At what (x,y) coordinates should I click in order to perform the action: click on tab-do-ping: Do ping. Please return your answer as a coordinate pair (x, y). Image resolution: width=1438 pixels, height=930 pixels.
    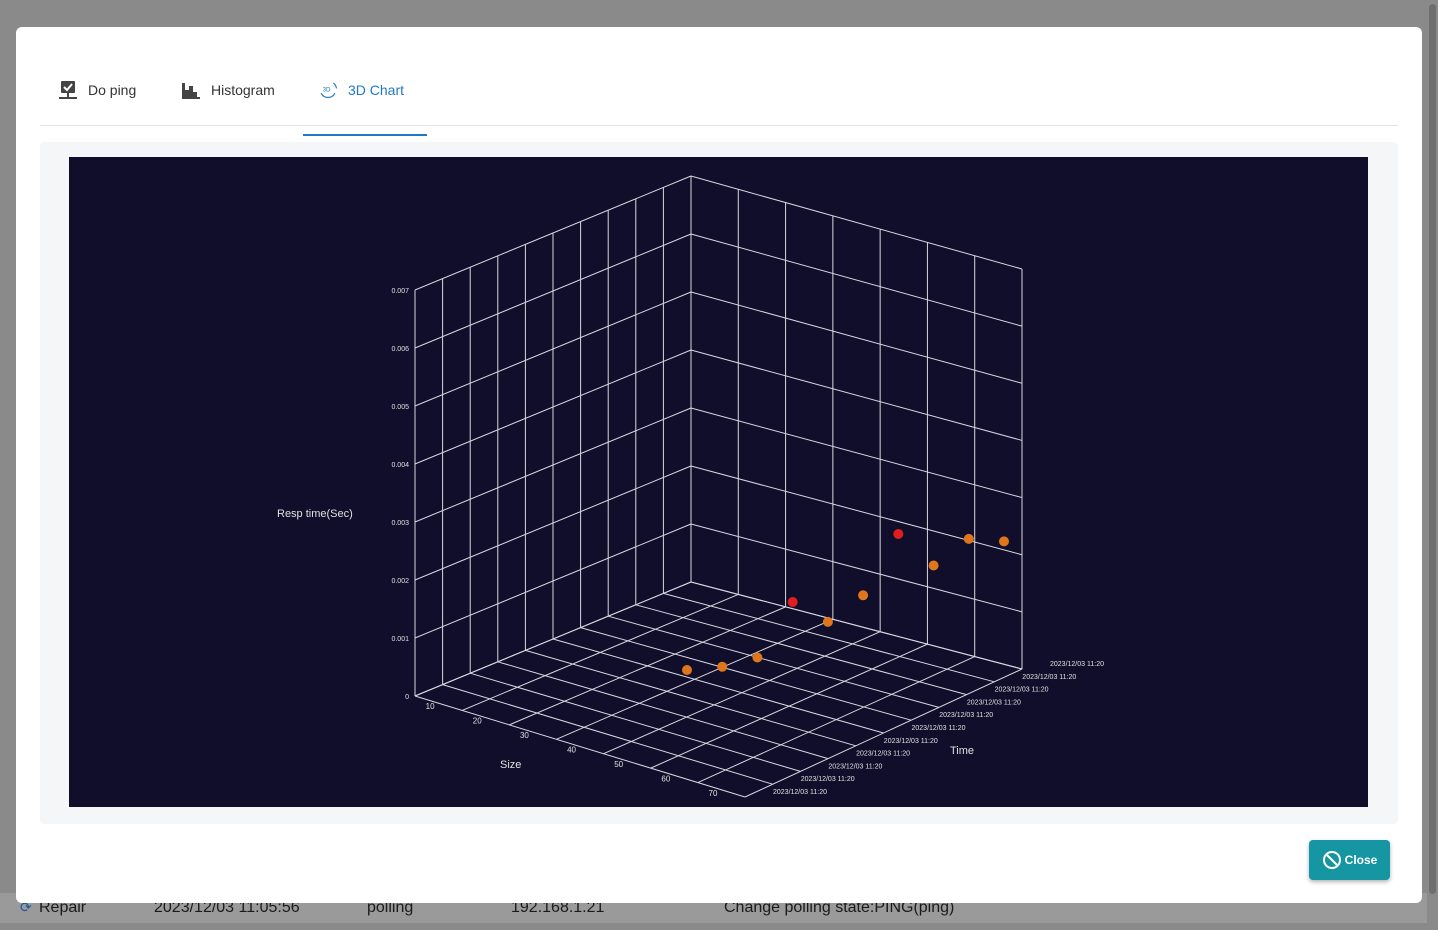
    Looking at the image, I should click on (97, 90).